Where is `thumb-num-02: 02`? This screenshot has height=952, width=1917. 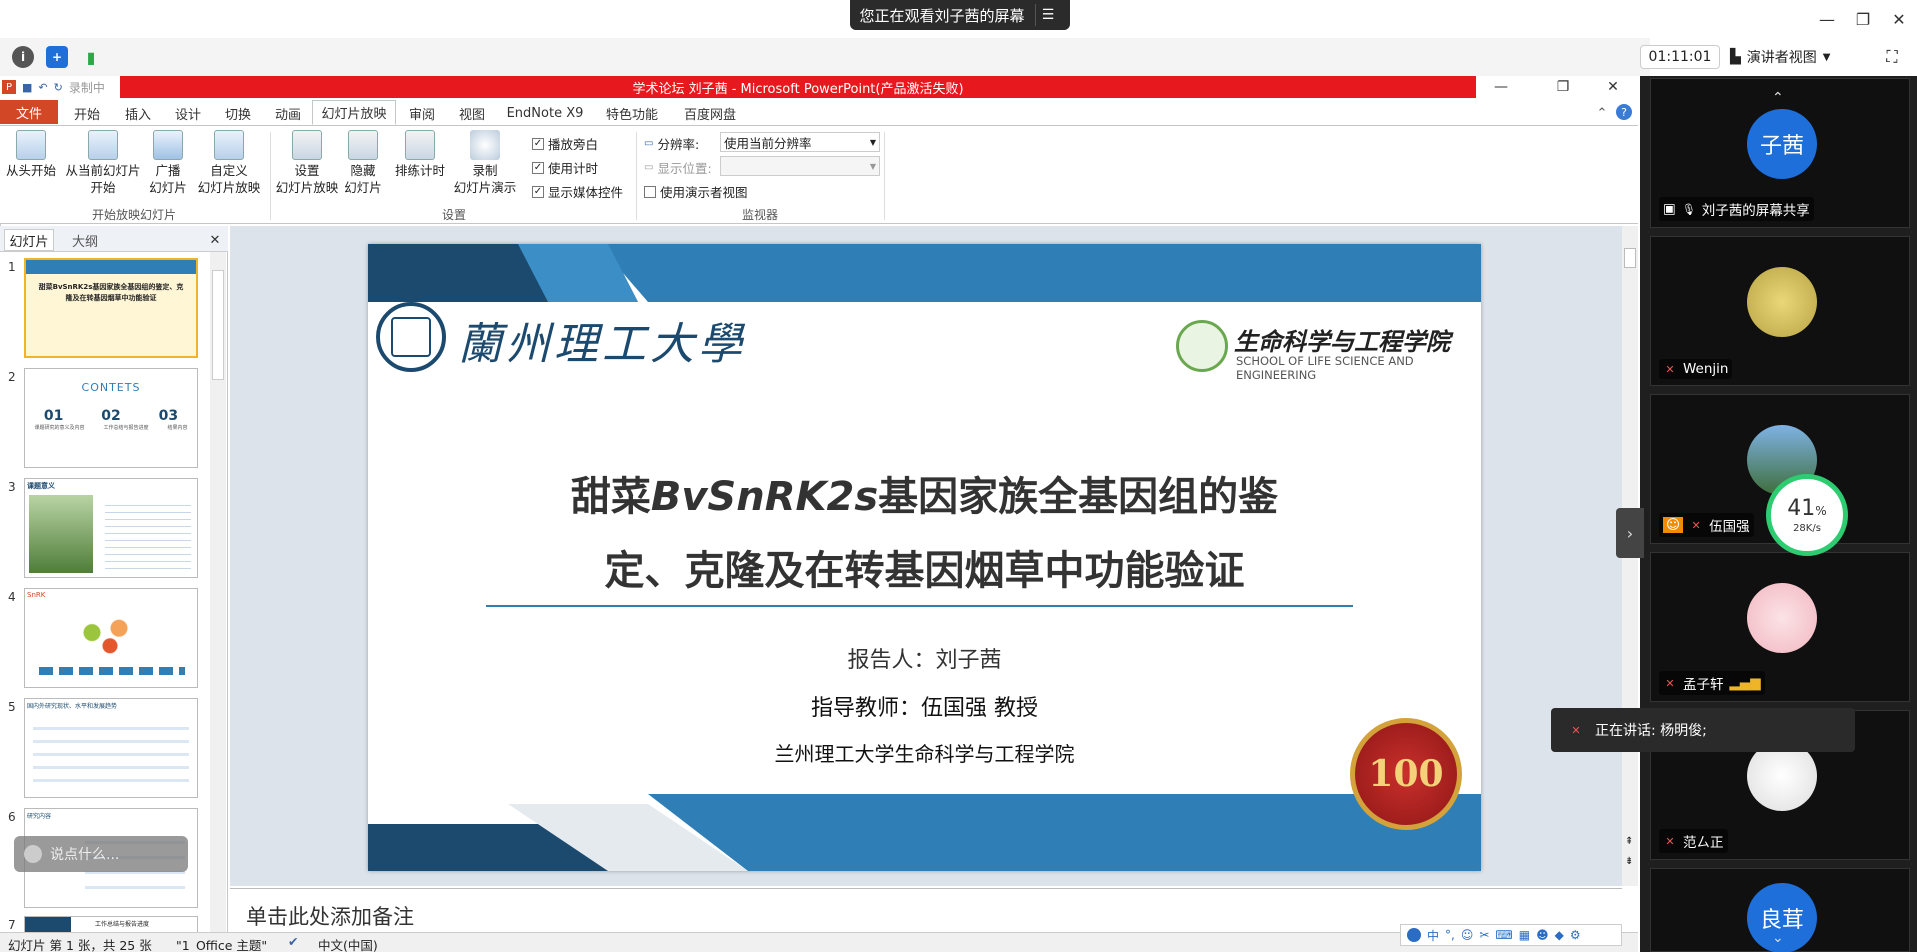 thumb-num-02: 02 is located at coordinates (111, 416).